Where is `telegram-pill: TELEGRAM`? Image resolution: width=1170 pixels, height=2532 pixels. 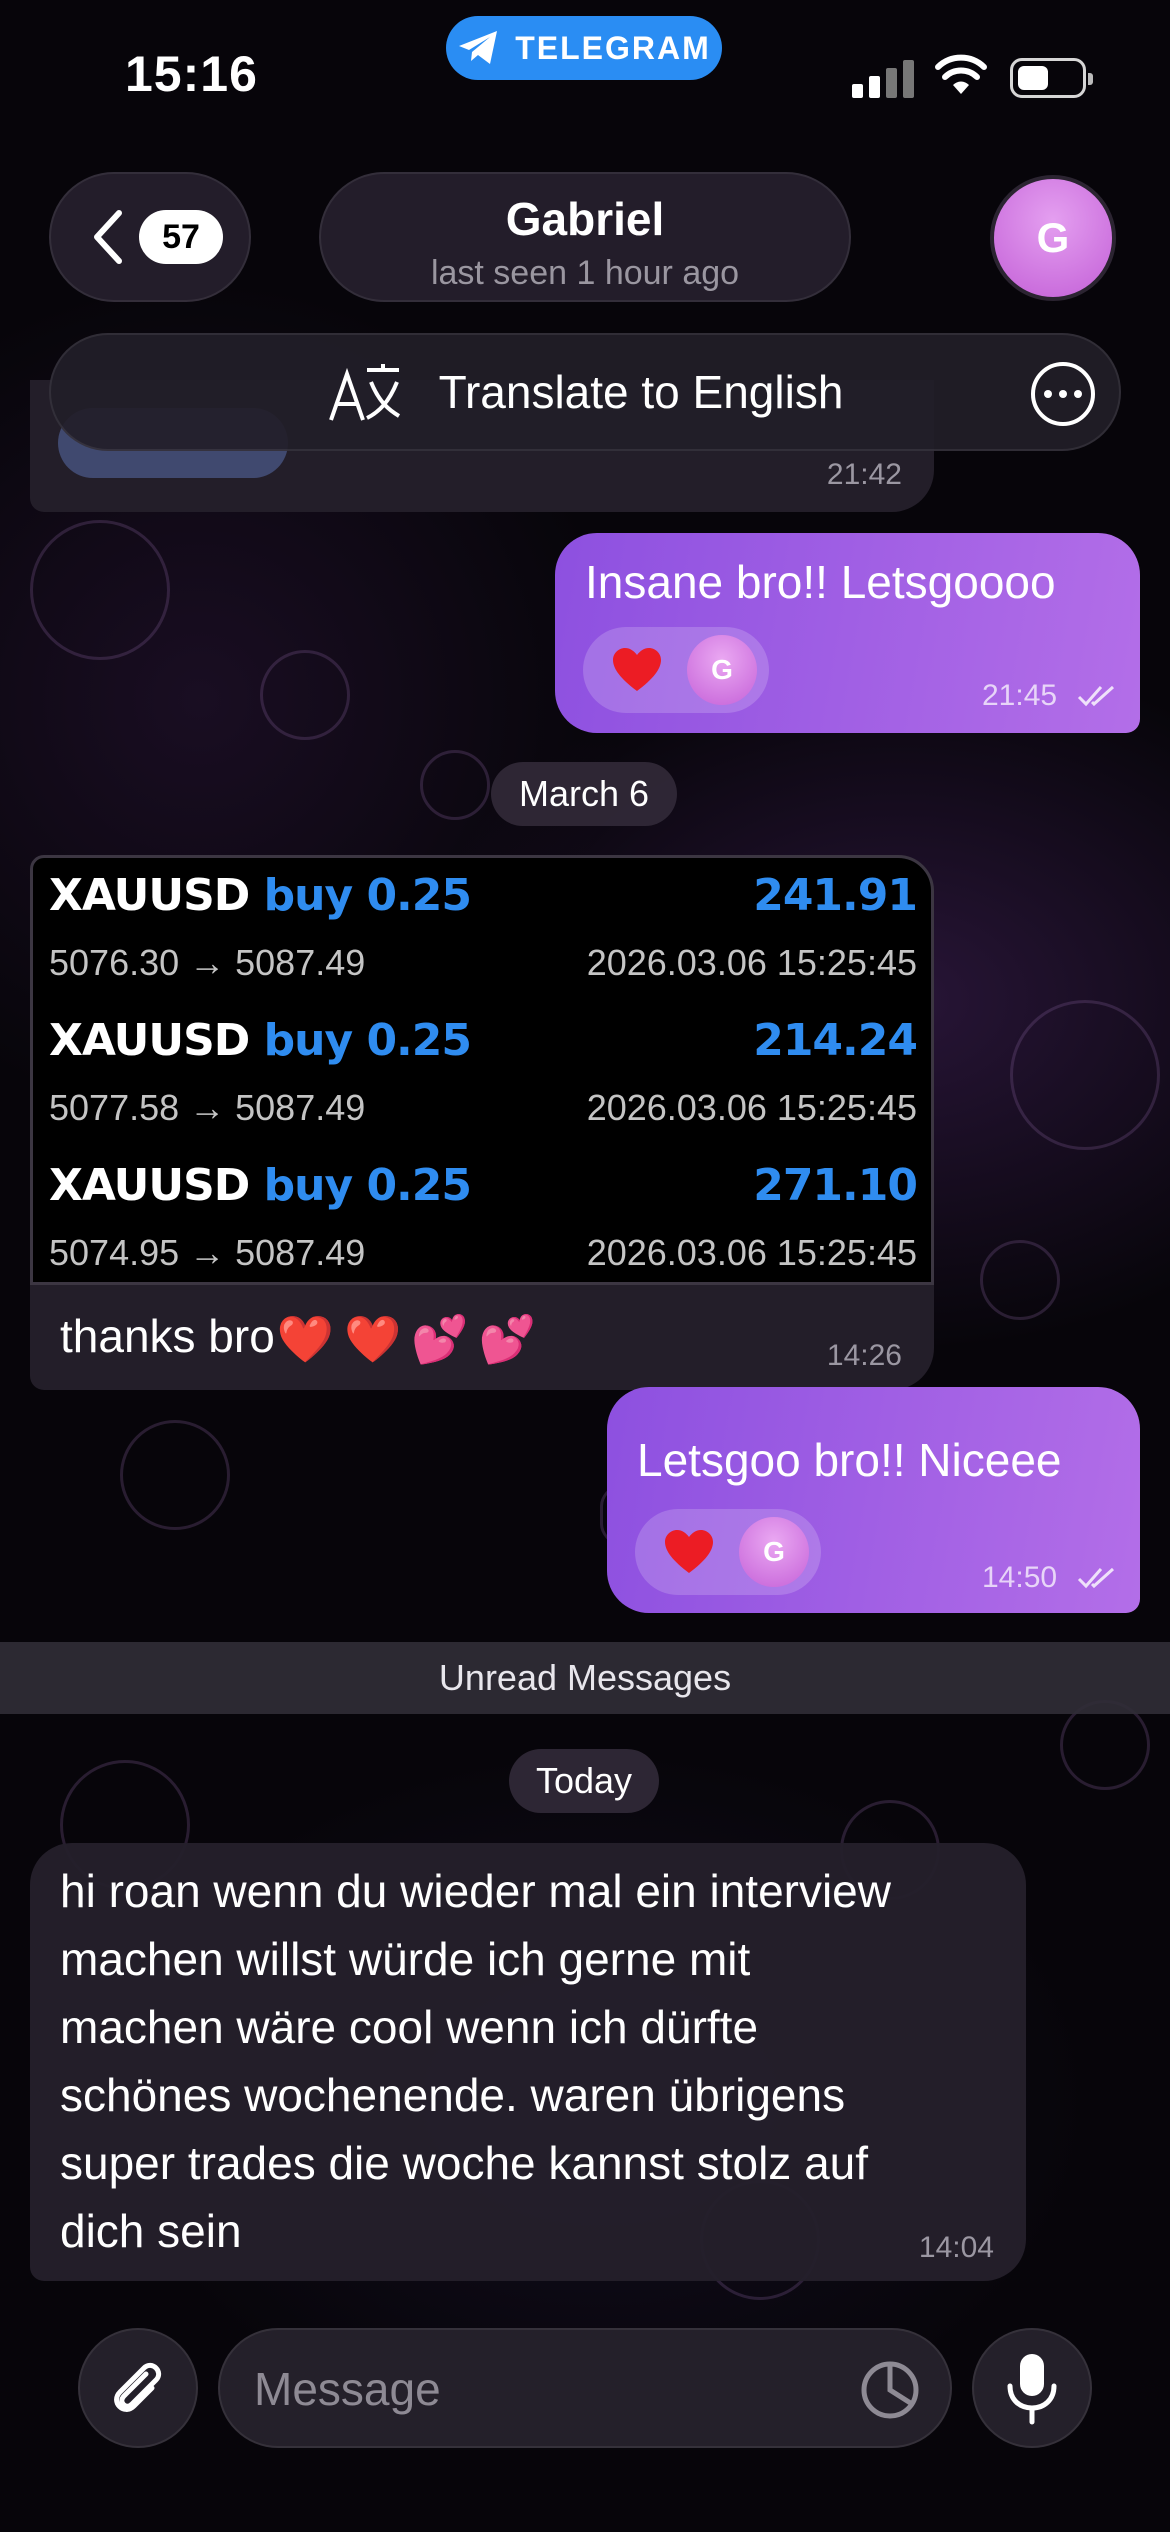 telegram-pill: TELEGRAM is located at coordinates (584, 48).